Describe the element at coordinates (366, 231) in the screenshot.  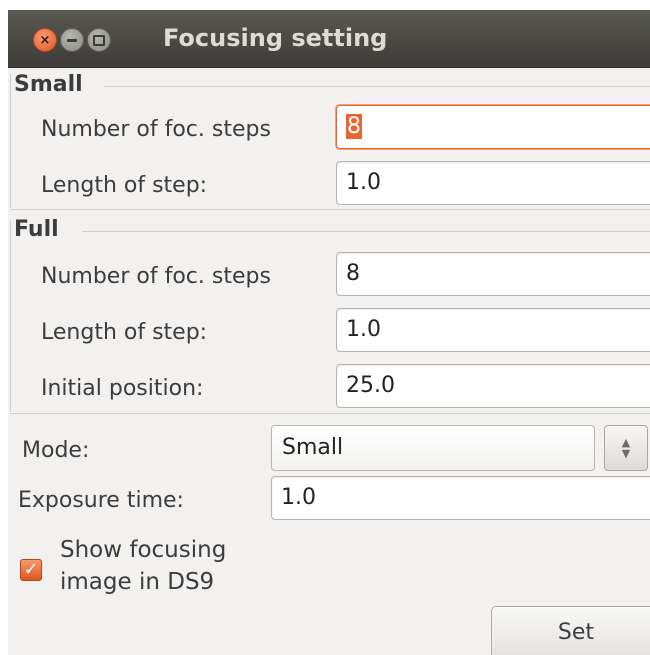
I see `full-frame-border` at that location.